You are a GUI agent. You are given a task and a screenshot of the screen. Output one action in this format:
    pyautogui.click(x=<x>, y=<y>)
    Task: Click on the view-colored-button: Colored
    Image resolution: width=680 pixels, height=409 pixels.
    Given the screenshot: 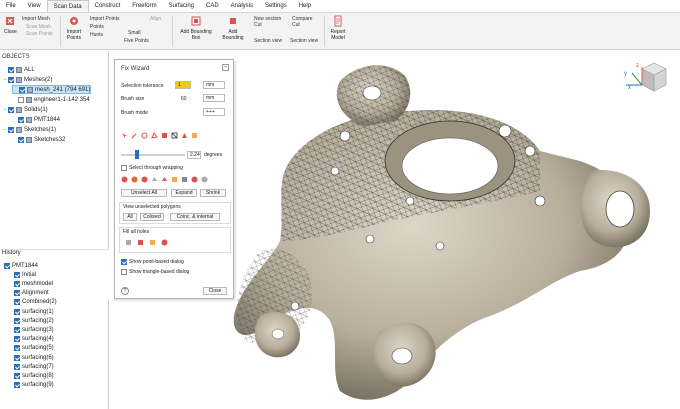 What is the action you would take?
    pyautogui.click(x=152, y=217)
    